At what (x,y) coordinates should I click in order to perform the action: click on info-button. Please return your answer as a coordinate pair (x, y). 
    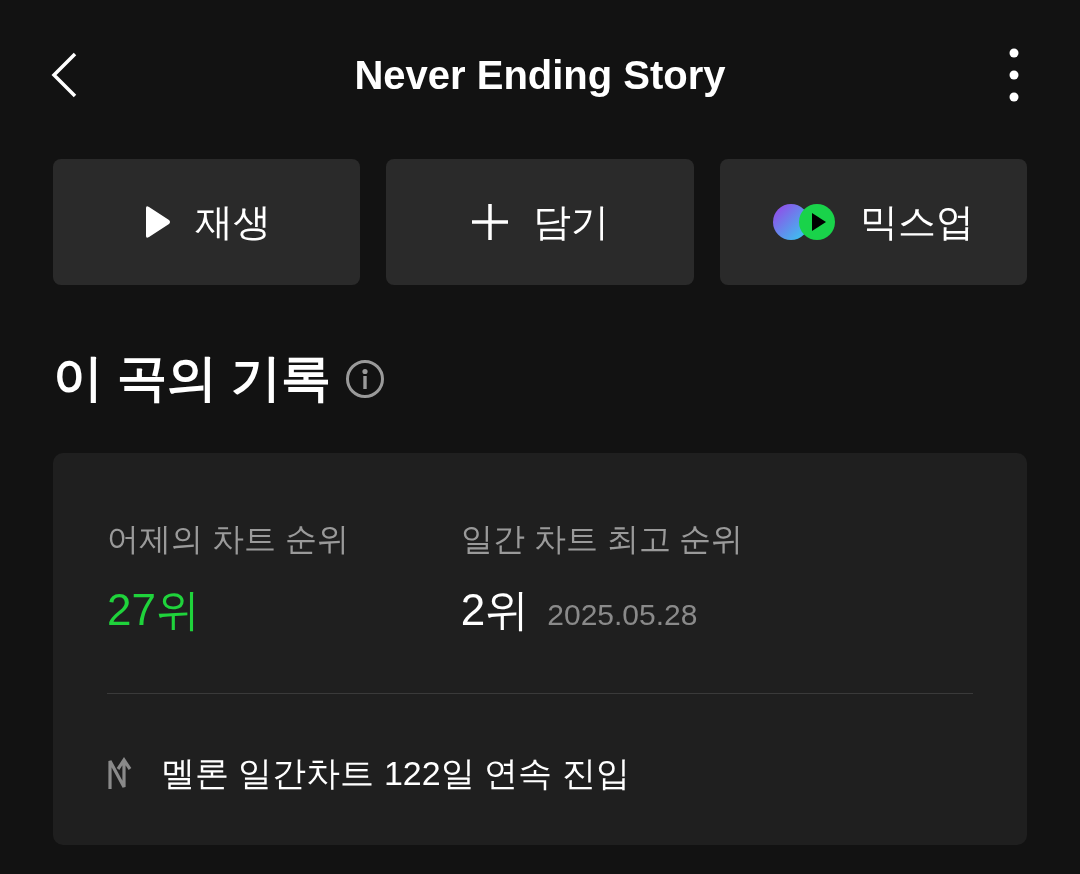
    Looking at the image, I should click on (364, 378).